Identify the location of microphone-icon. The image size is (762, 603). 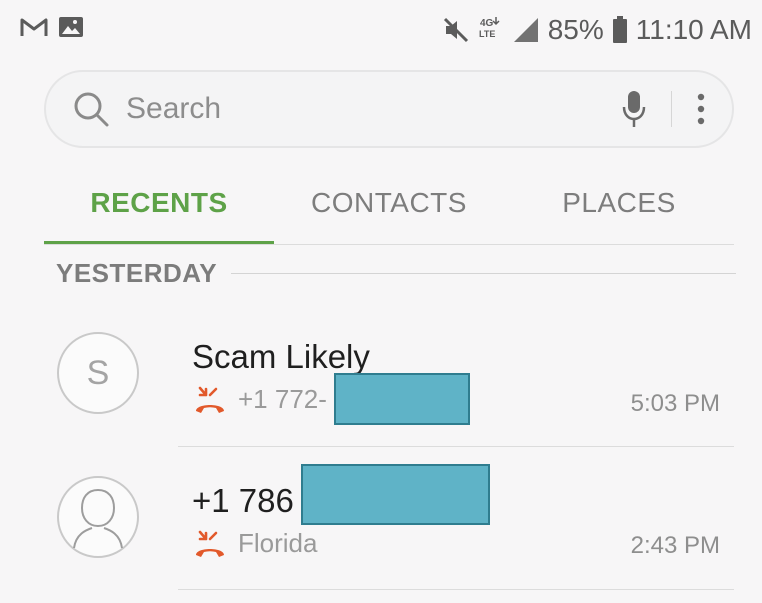
(634, 109).